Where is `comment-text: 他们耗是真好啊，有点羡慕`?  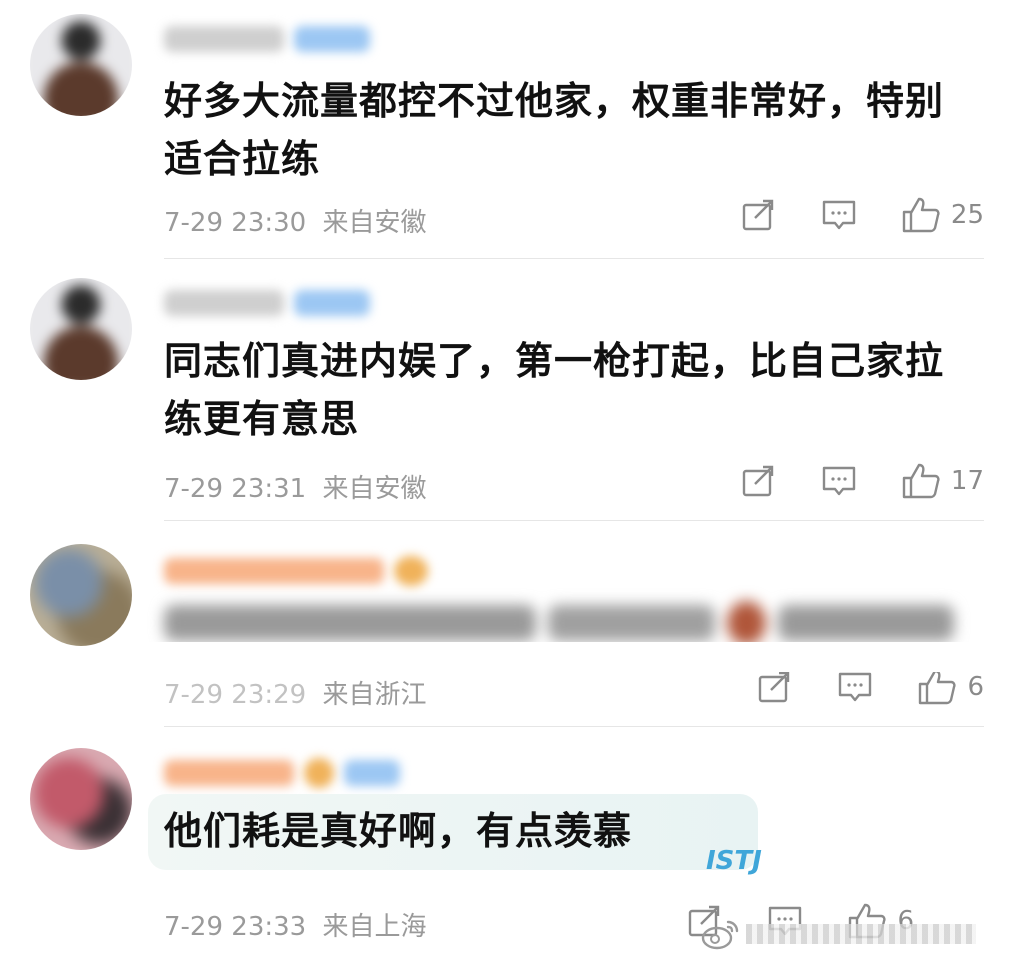 comment-text: 他们耗是真好啊，有点羡慕 is located at coordinates (398, 831).